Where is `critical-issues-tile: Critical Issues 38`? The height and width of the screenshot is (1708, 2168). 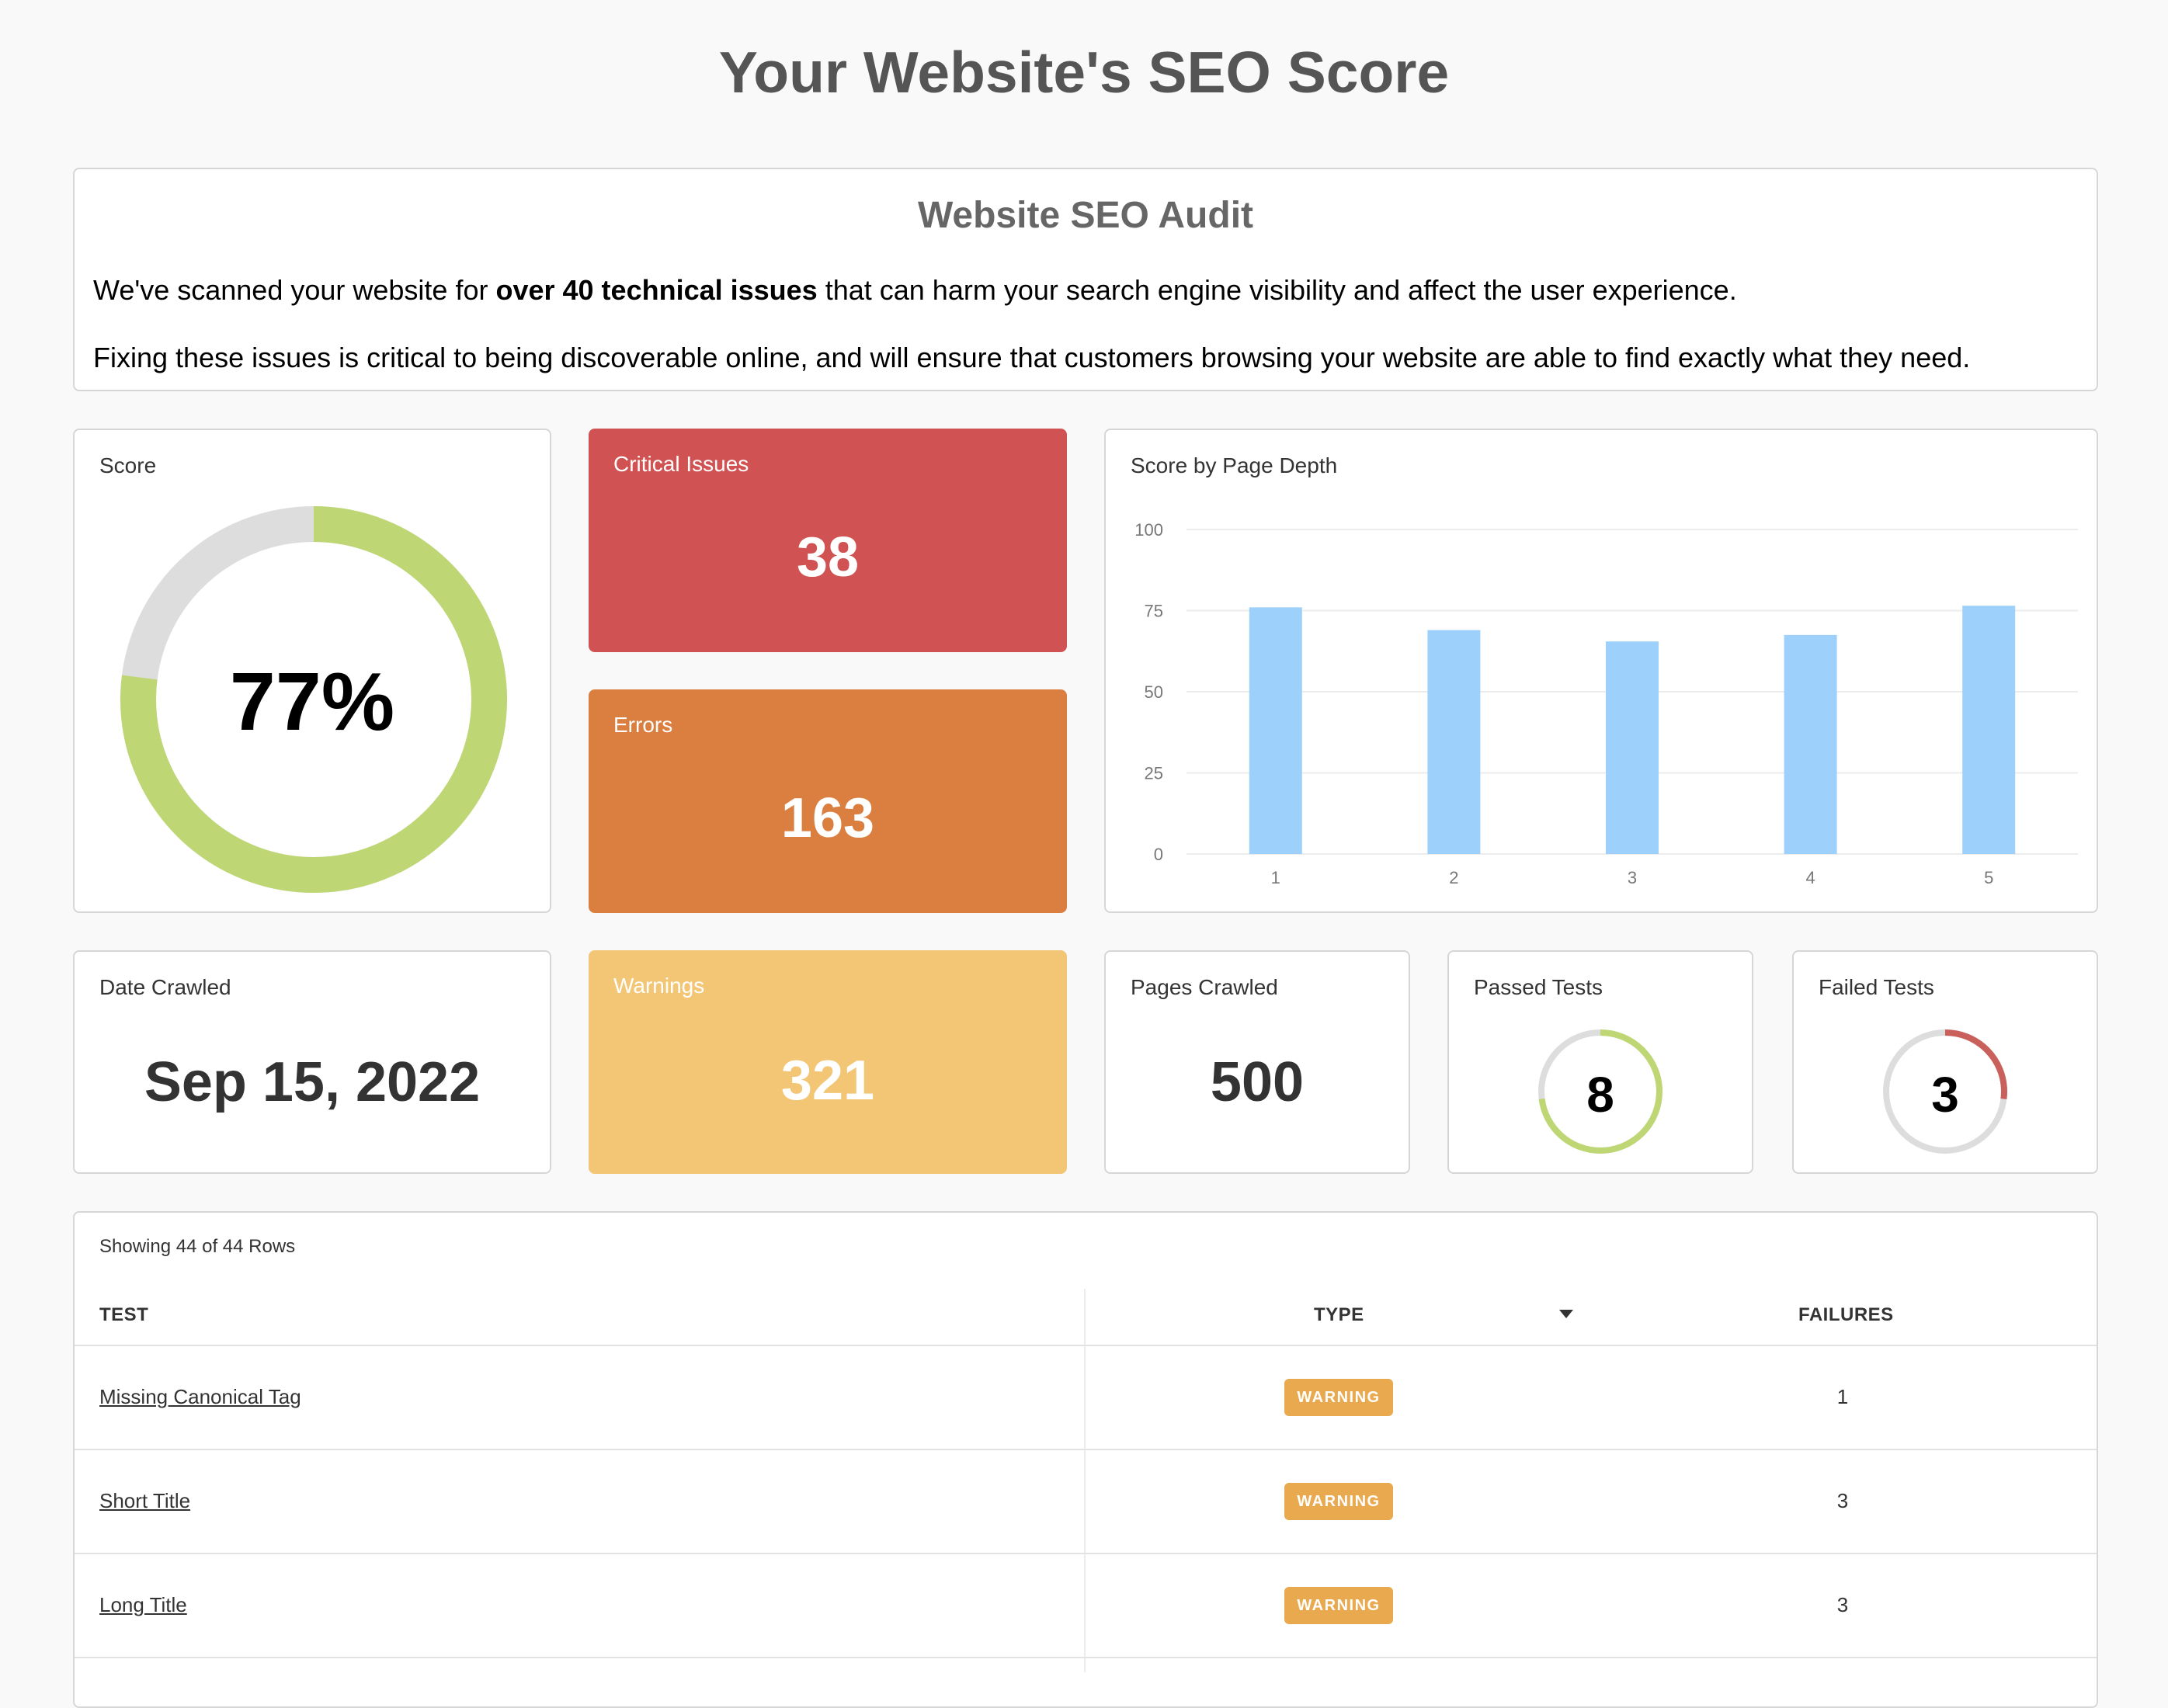
critical-issues-tile: Critical Issues 38 is located at coordinates (828, 540).